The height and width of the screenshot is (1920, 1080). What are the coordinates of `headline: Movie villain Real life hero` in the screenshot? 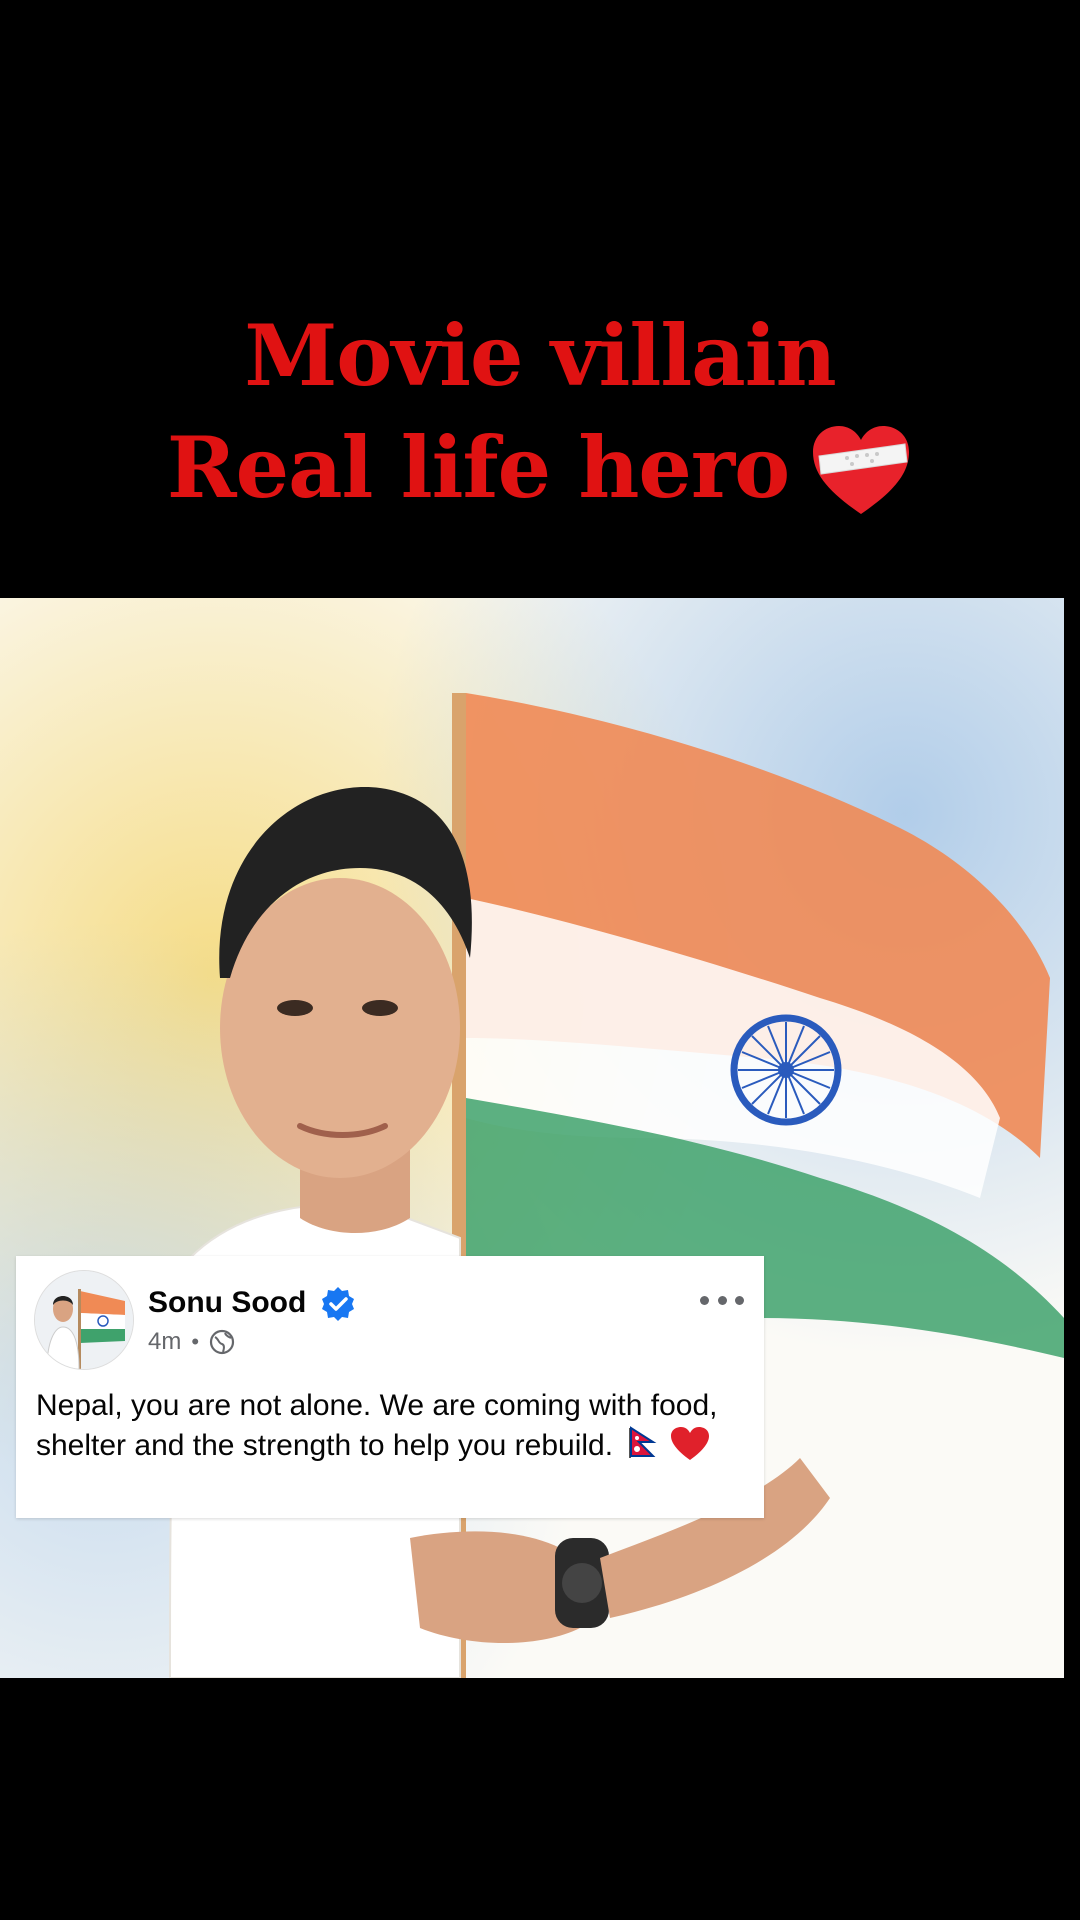 It's located at (540, 412).